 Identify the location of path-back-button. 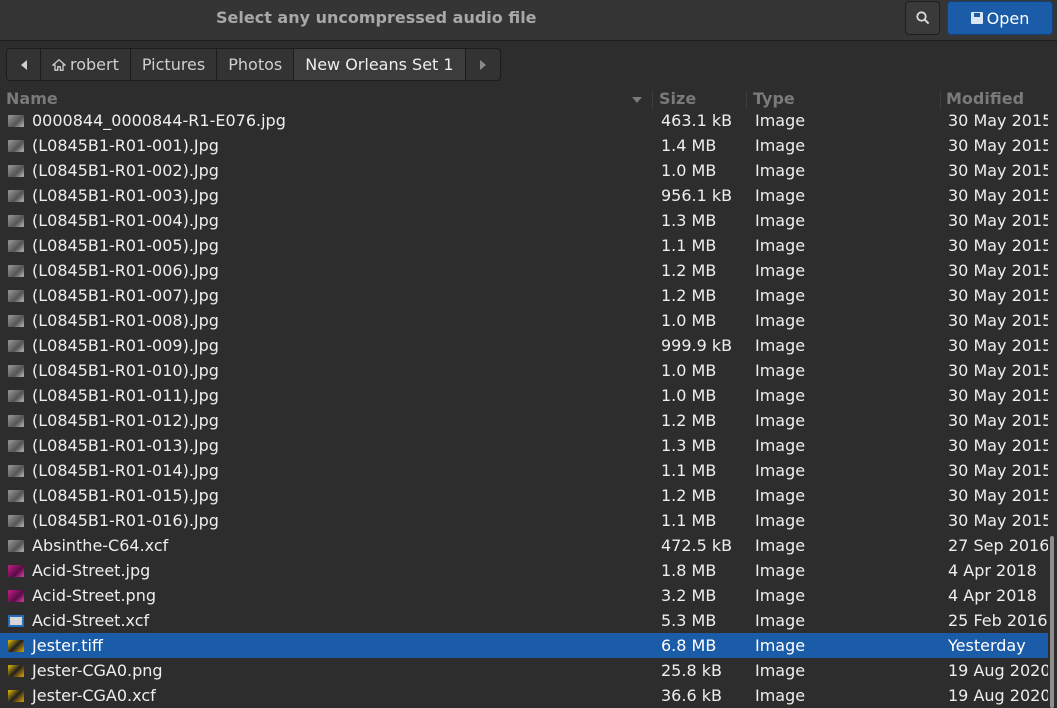
(24, 64).